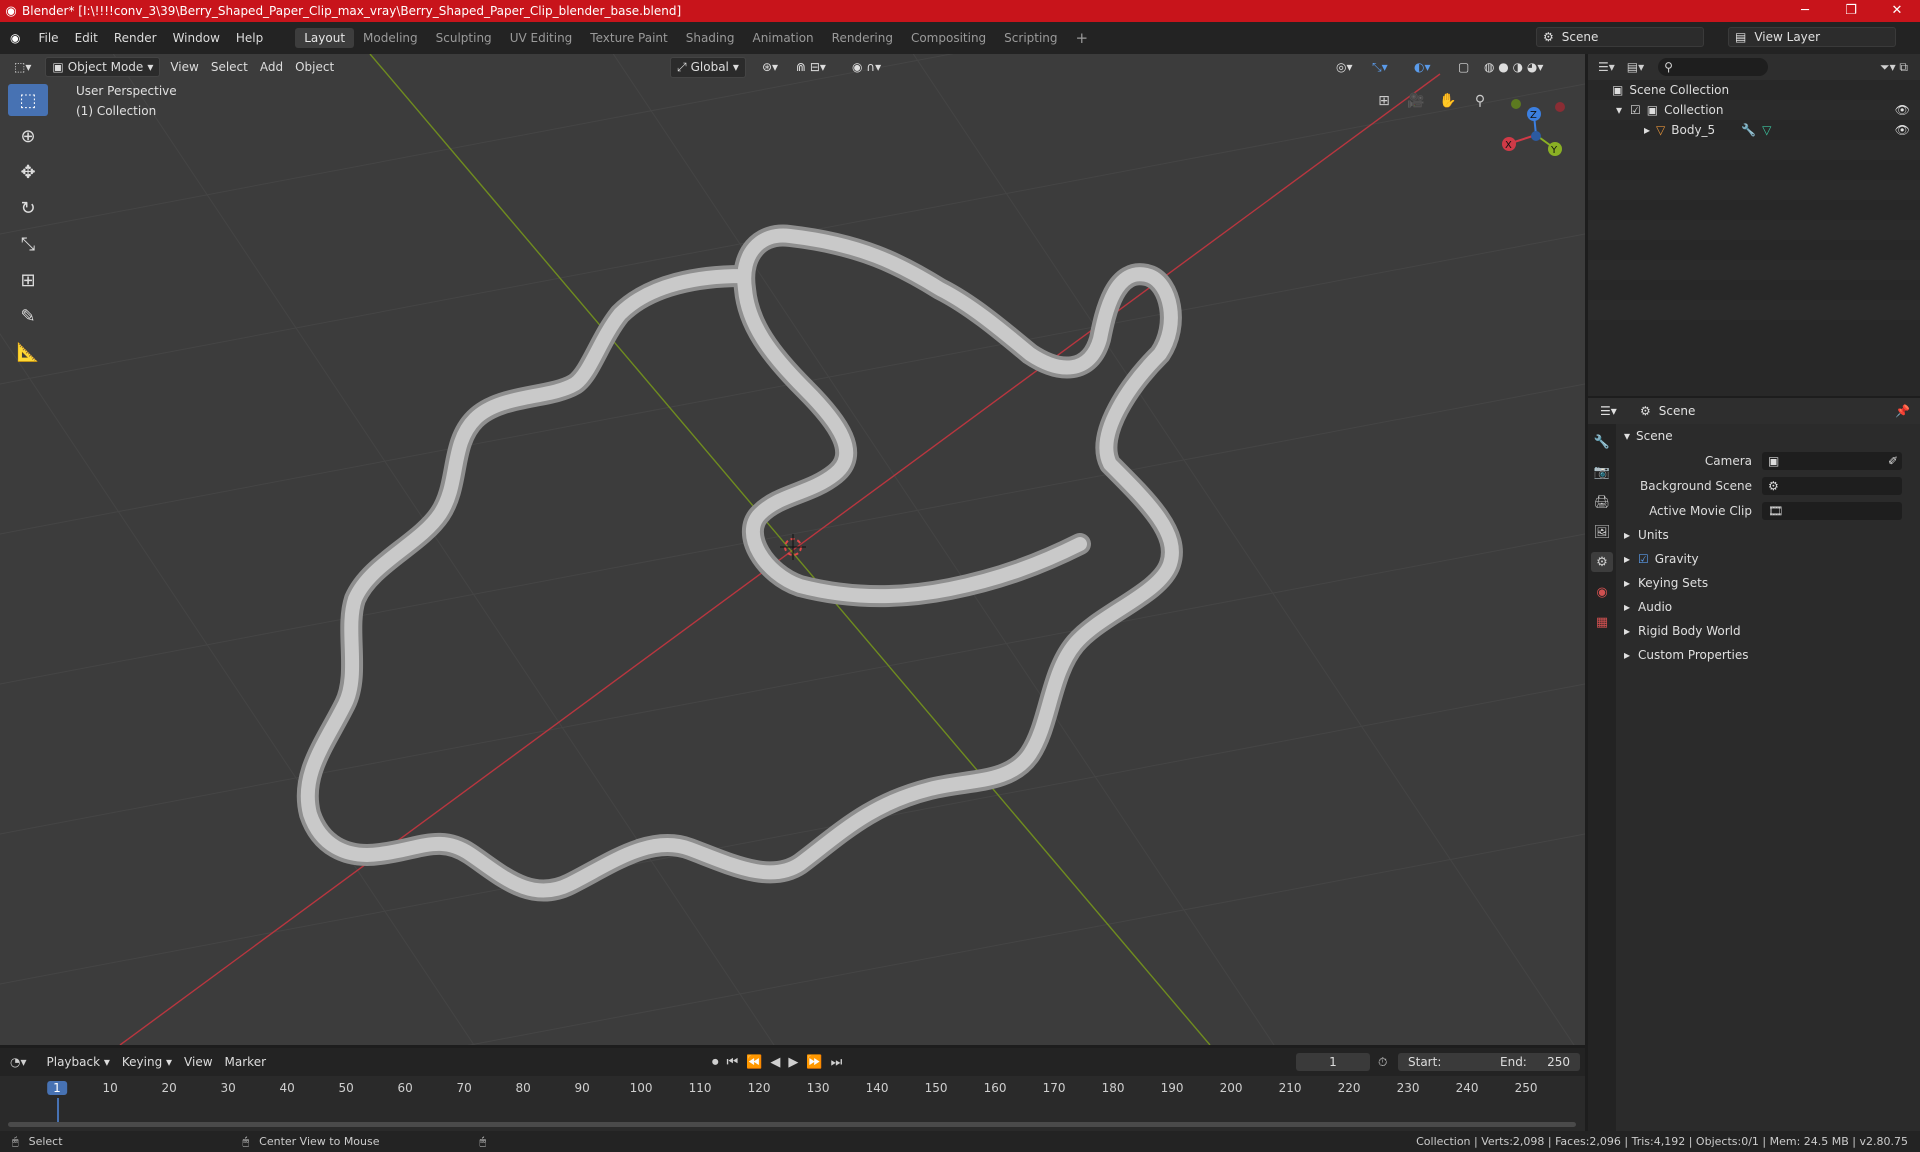 The height and width of the screenshot is (1152, 1920). Describe the element at coordinates (28, 244) in the screenshot. I see `scale-tool-icon: ⤡` at that location.